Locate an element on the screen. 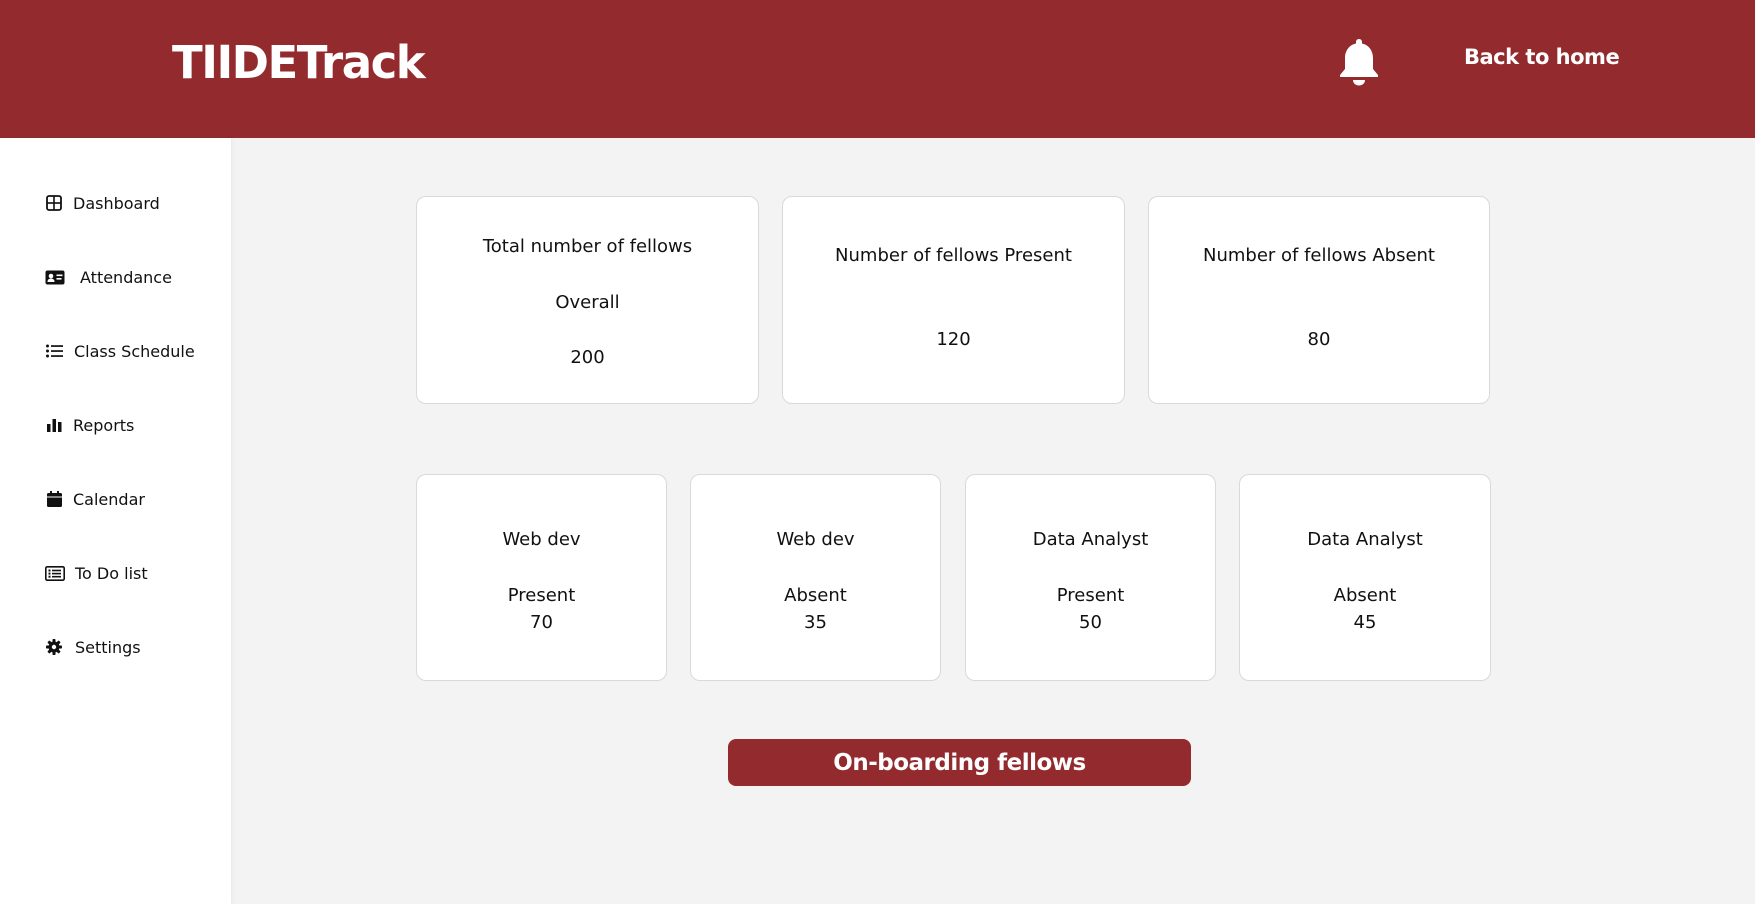  sidebar-item-label: Reports is located at coordinates (104, 425).